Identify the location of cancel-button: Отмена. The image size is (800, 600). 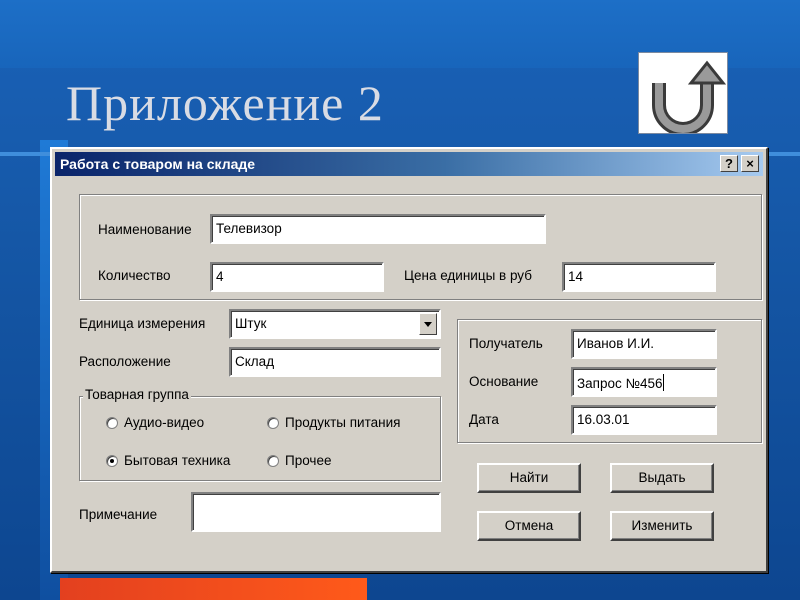
(529, 526).